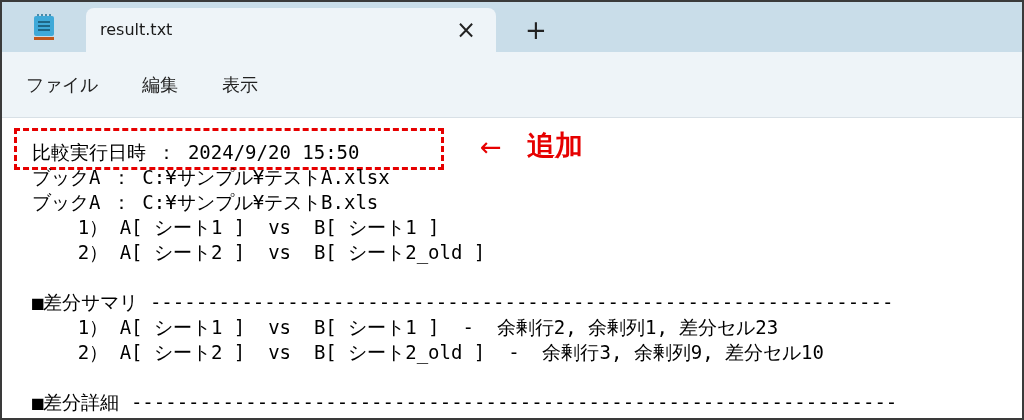 The width and height of the screenshot is (1024, 420). Describe the element at coordinates (44, 27) in the screenshot. I see `notepad-icon` at that location.